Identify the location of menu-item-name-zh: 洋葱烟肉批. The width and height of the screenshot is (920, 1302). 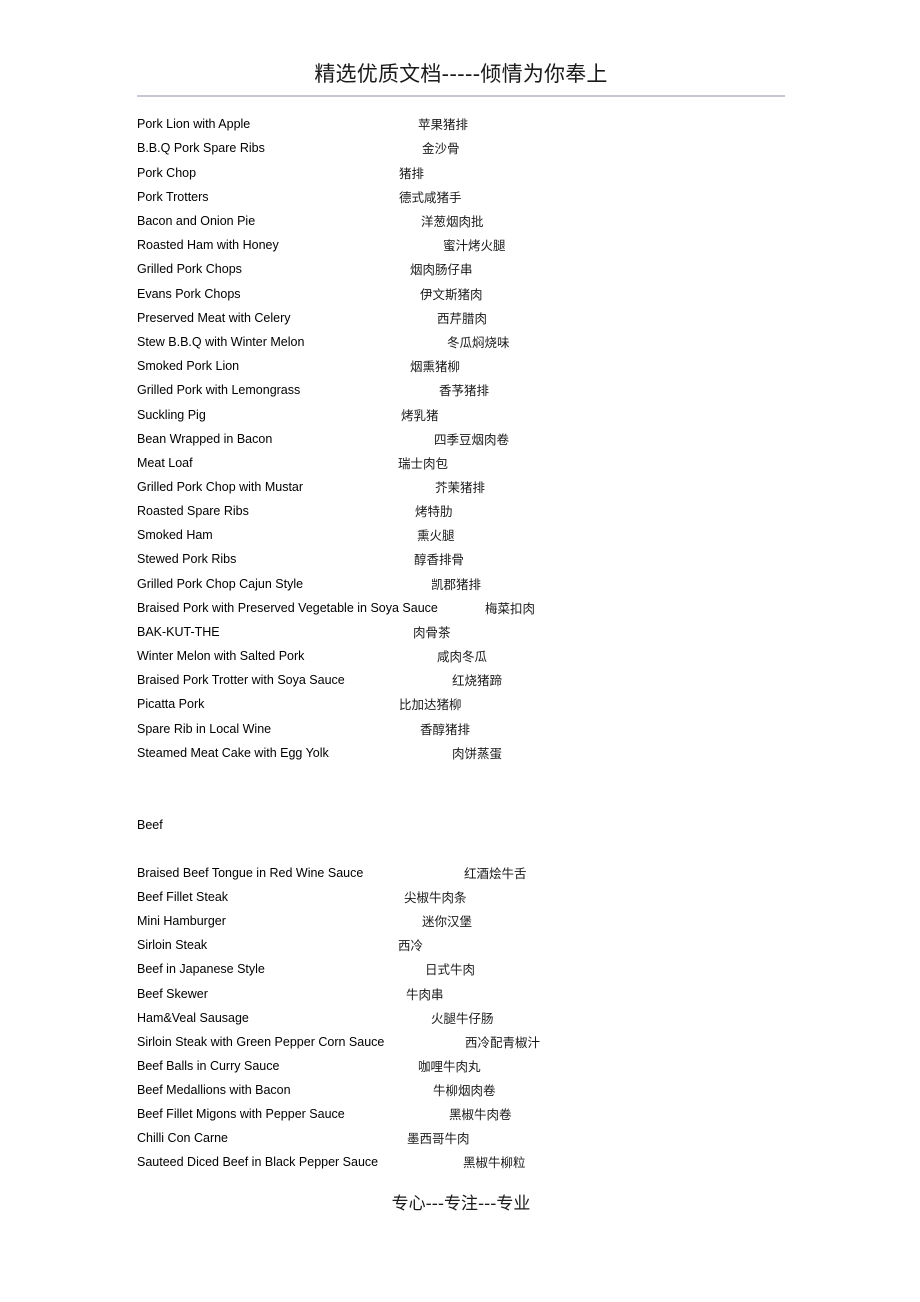
(452, 221).